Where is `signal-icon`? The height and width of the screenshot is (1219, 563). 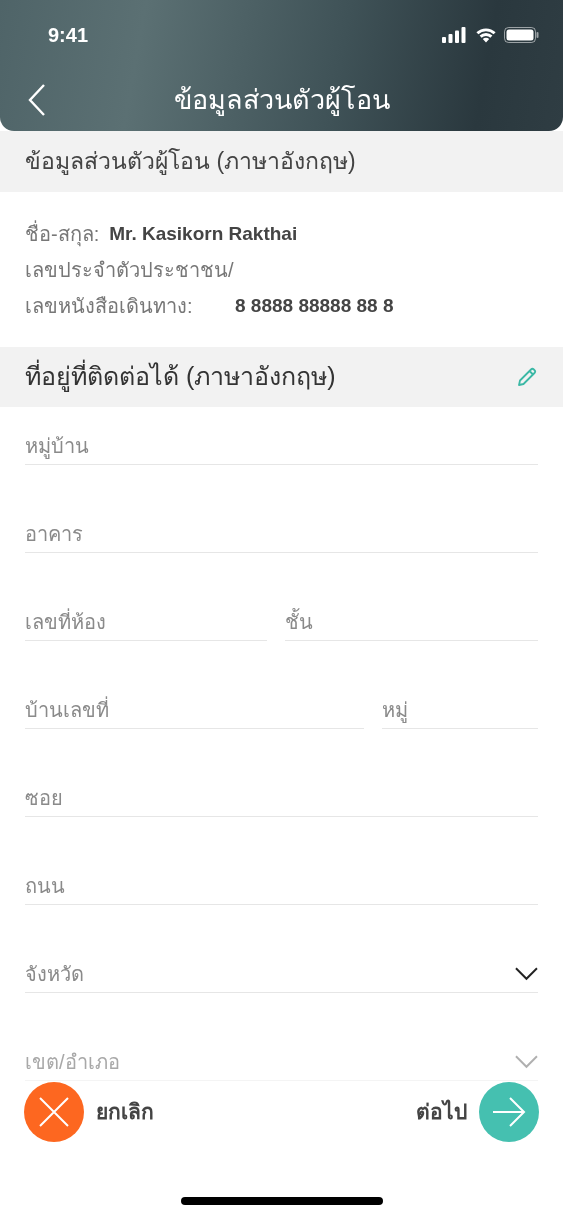 signal-icon is located at coordinates (455, 35).